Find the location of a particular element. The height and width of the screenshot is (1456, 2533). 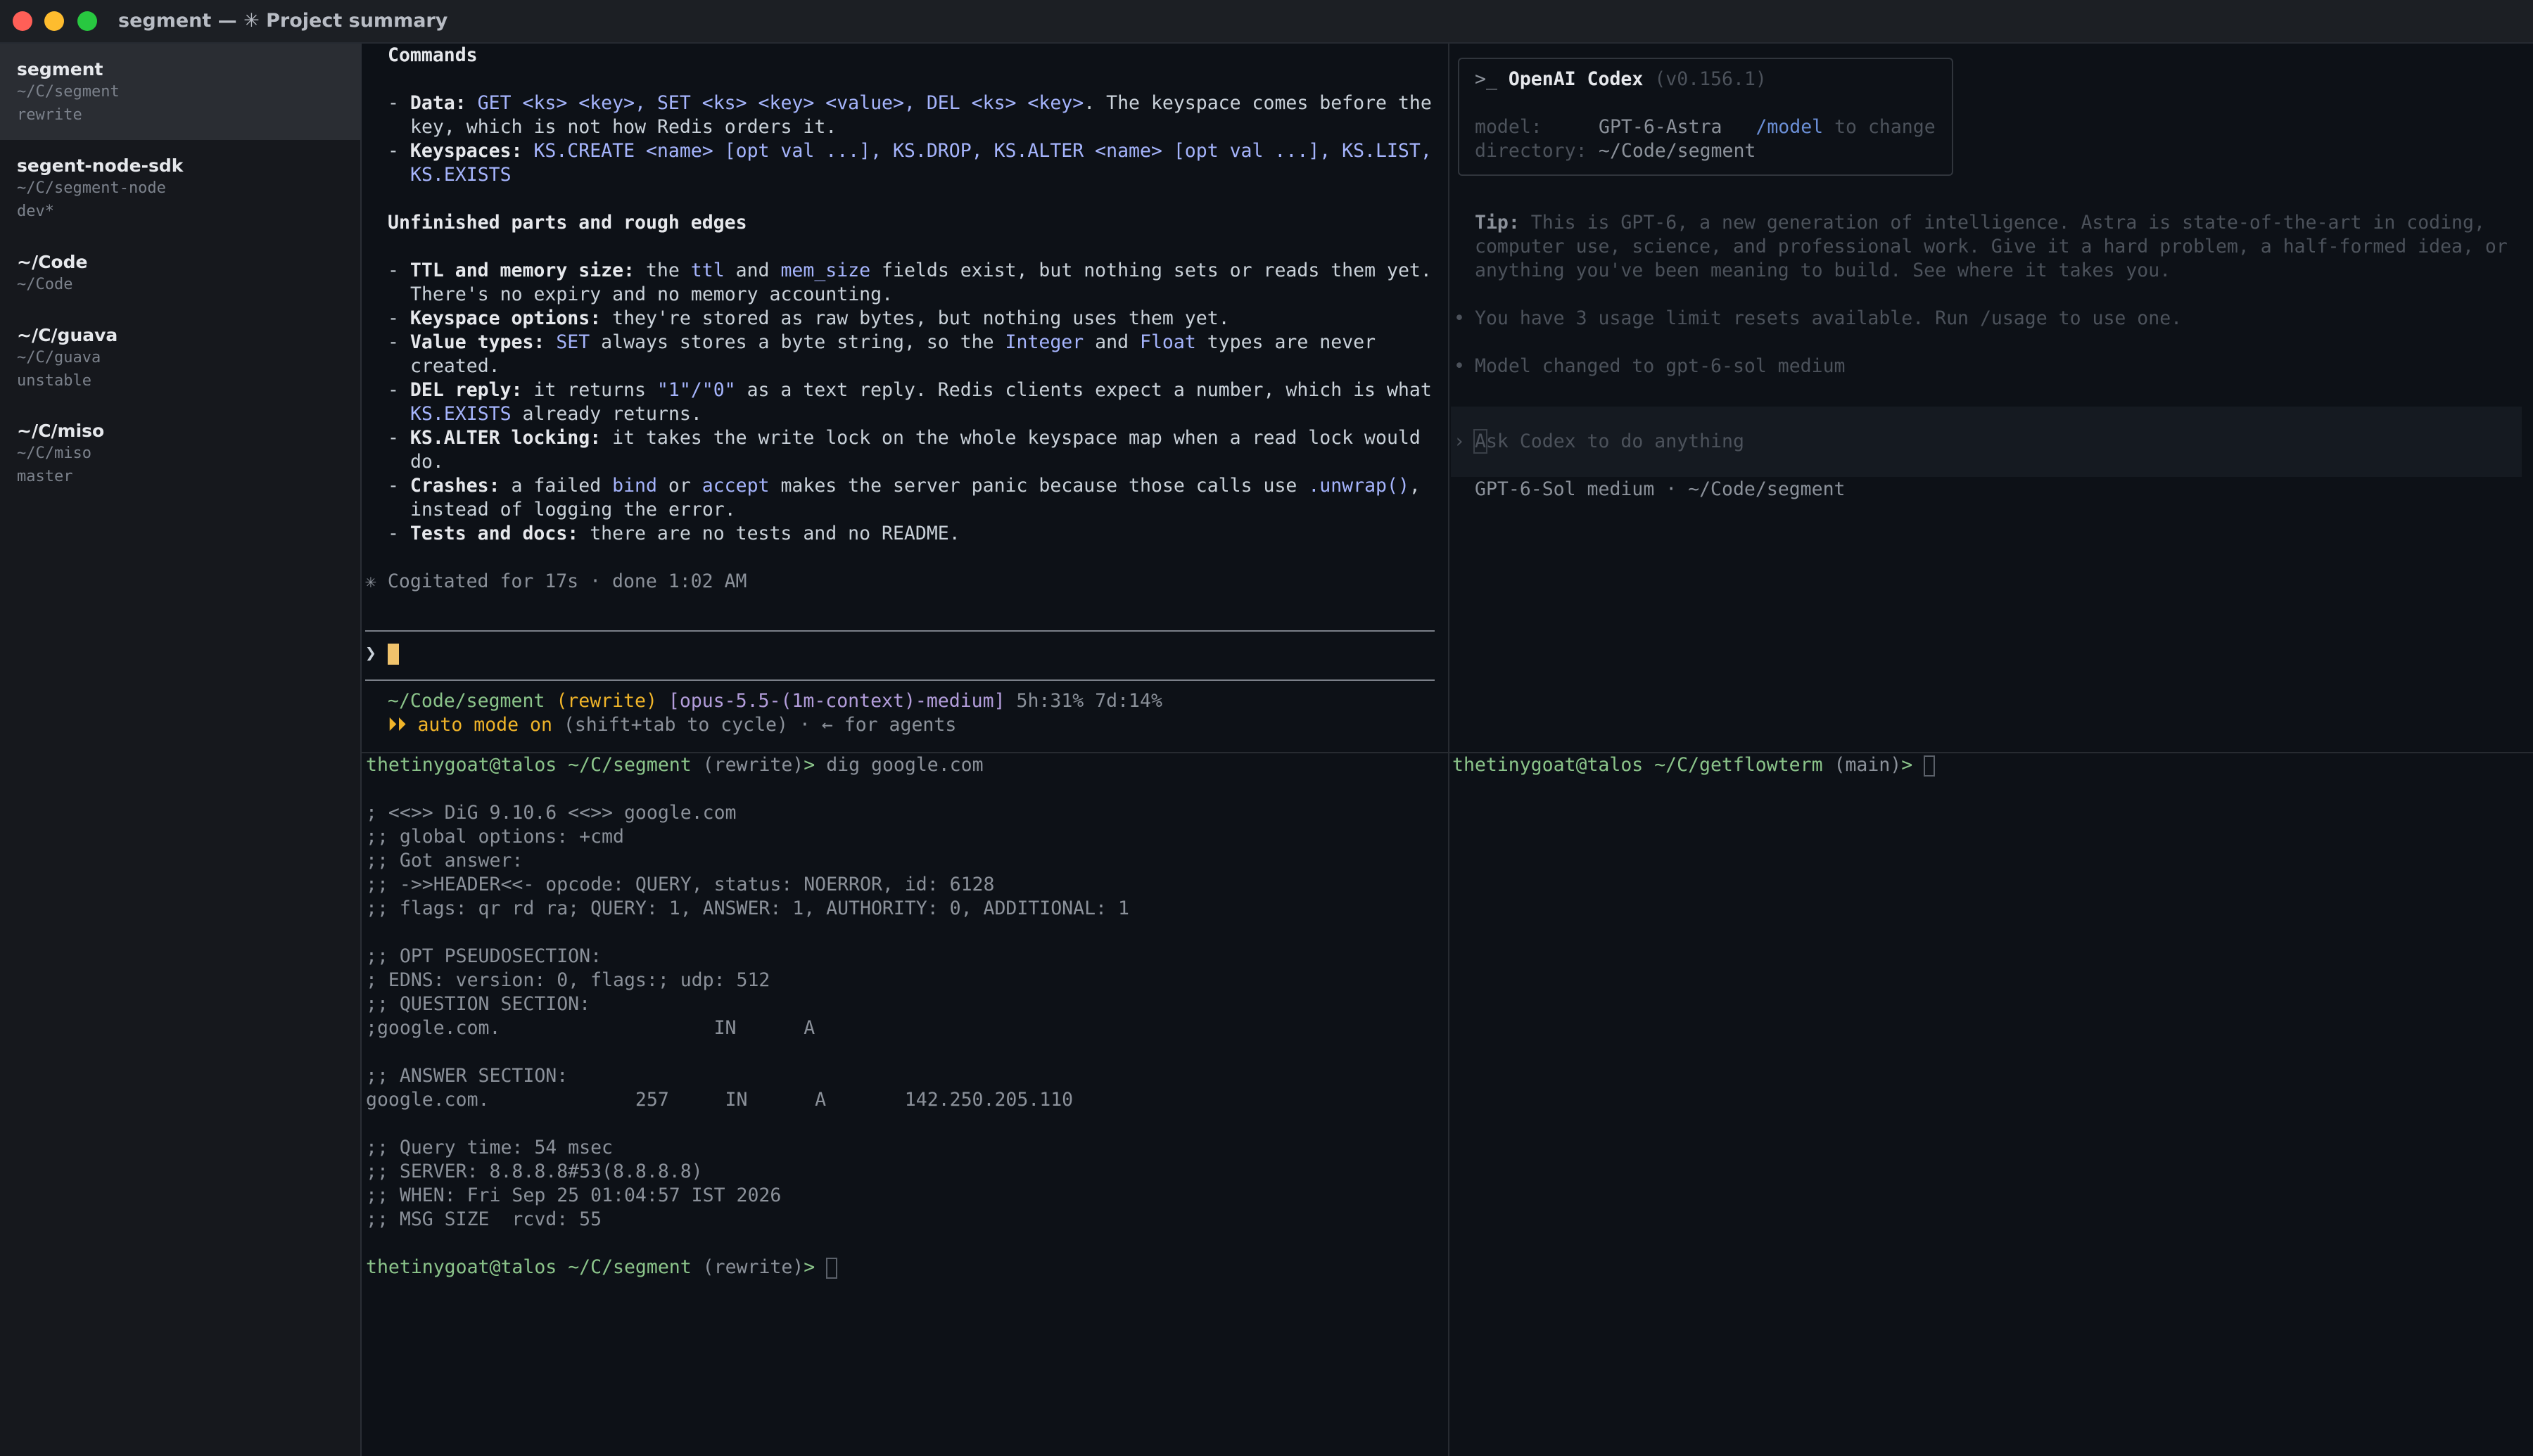

crashes-text: , is located at coordinates (1415, 486).